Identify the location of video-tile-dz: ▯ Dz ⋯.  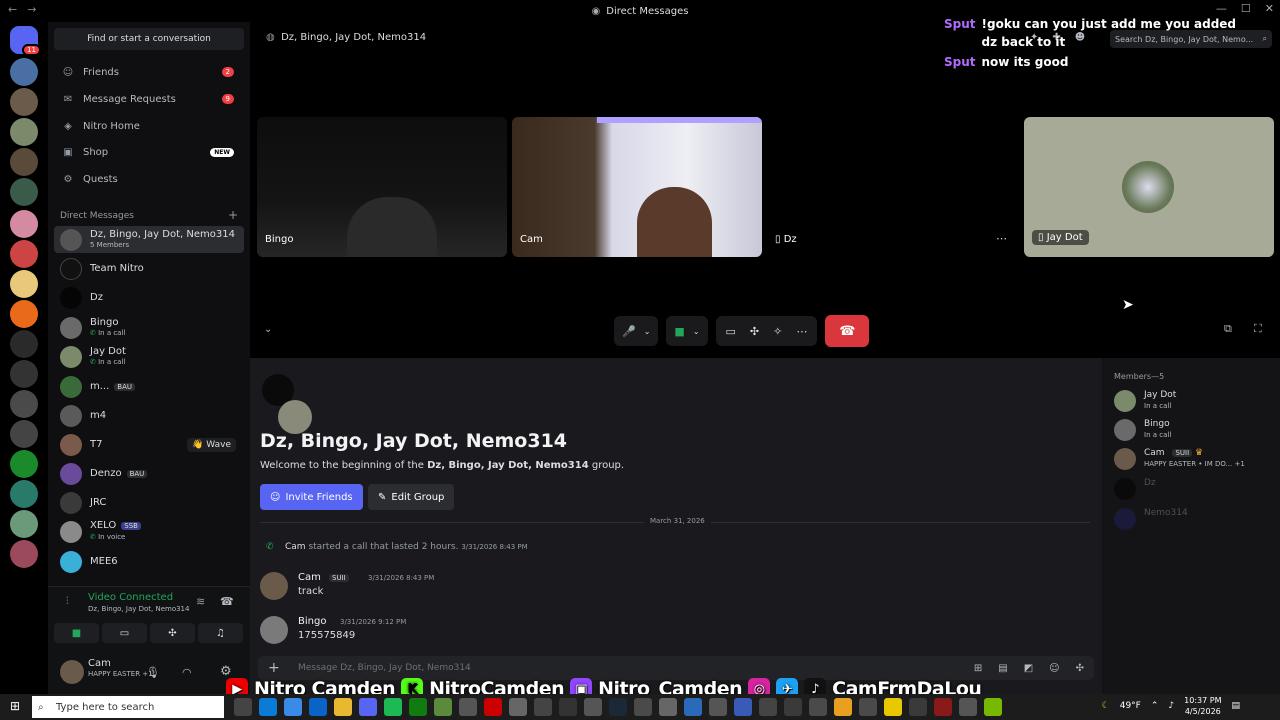
(892, 187).